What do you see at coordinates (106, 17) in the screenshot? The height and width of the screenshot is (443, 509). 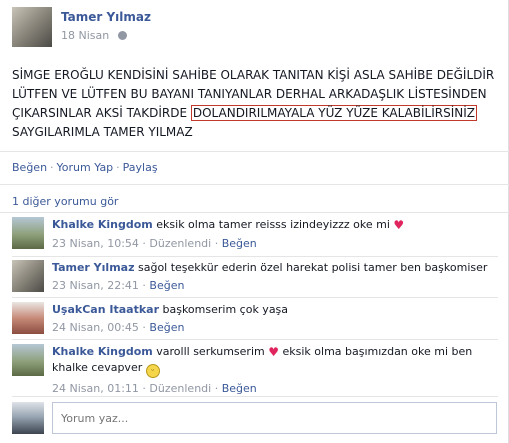 I see `post-author-name: Tamer Yılmaz` at bounding box center [106, 17].